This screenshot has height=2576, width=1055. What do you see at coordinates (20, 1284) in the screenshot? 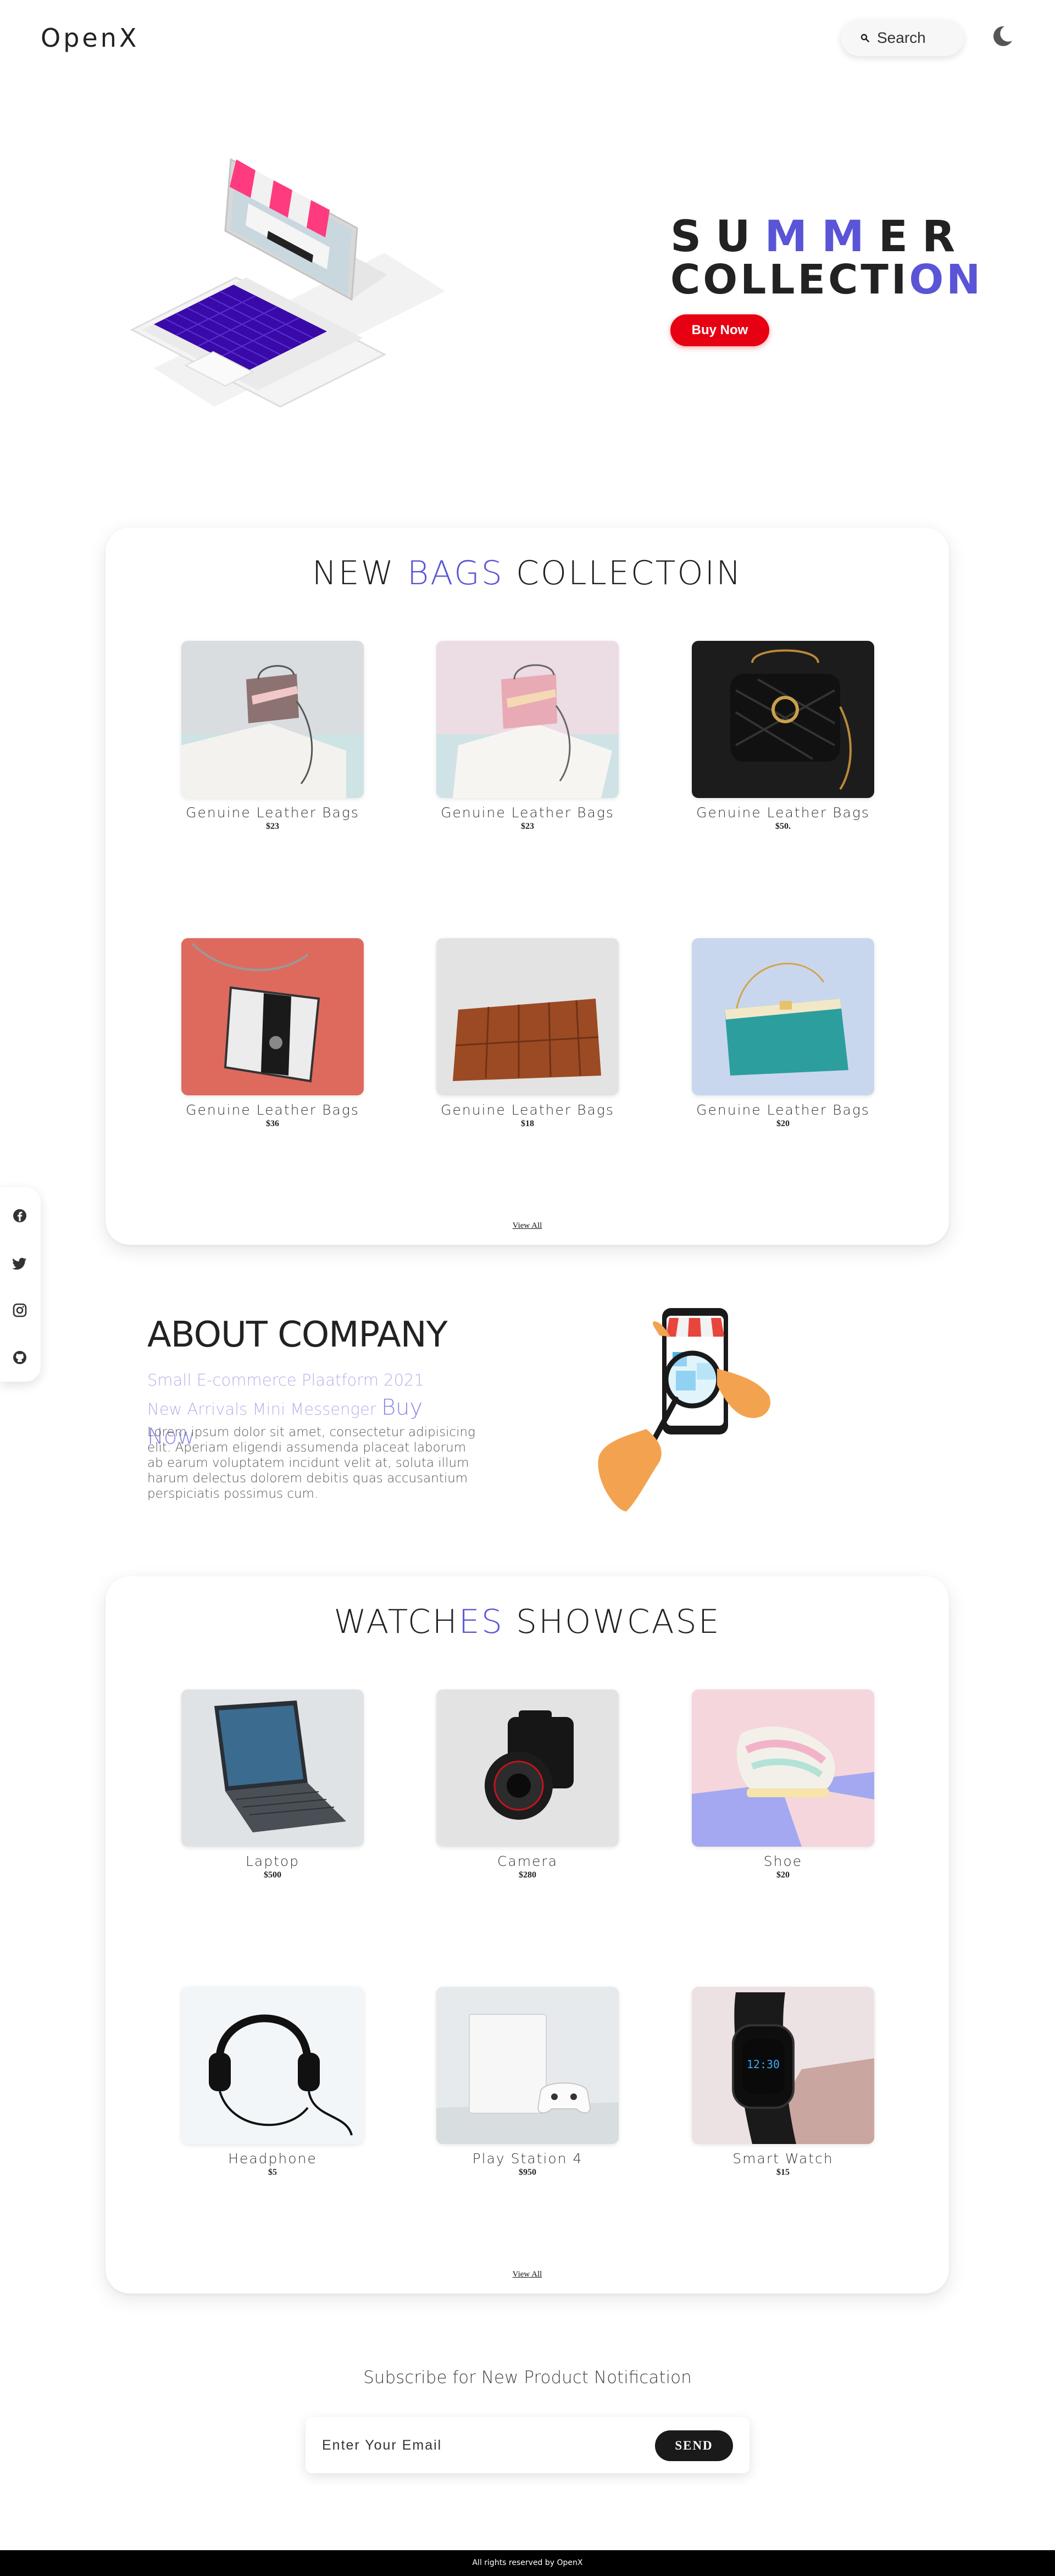
I see `social-sidebar` at bounding box center [20, 1284].